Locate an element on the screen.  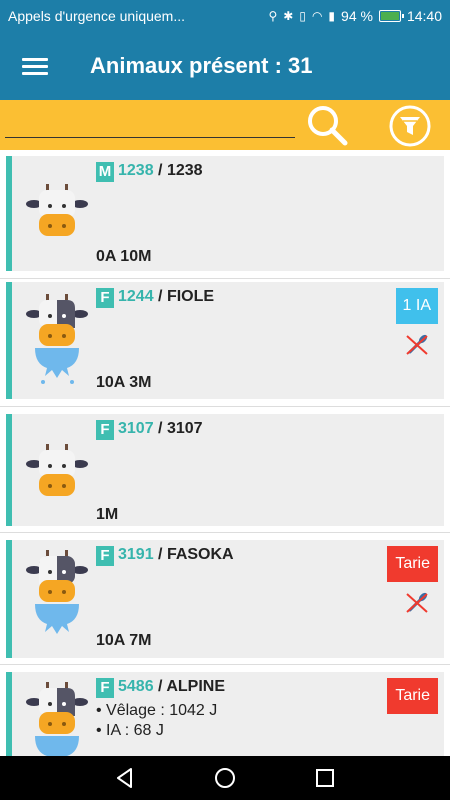
ia-detail: • IA : 68 J is located at coordinates (130, 730).